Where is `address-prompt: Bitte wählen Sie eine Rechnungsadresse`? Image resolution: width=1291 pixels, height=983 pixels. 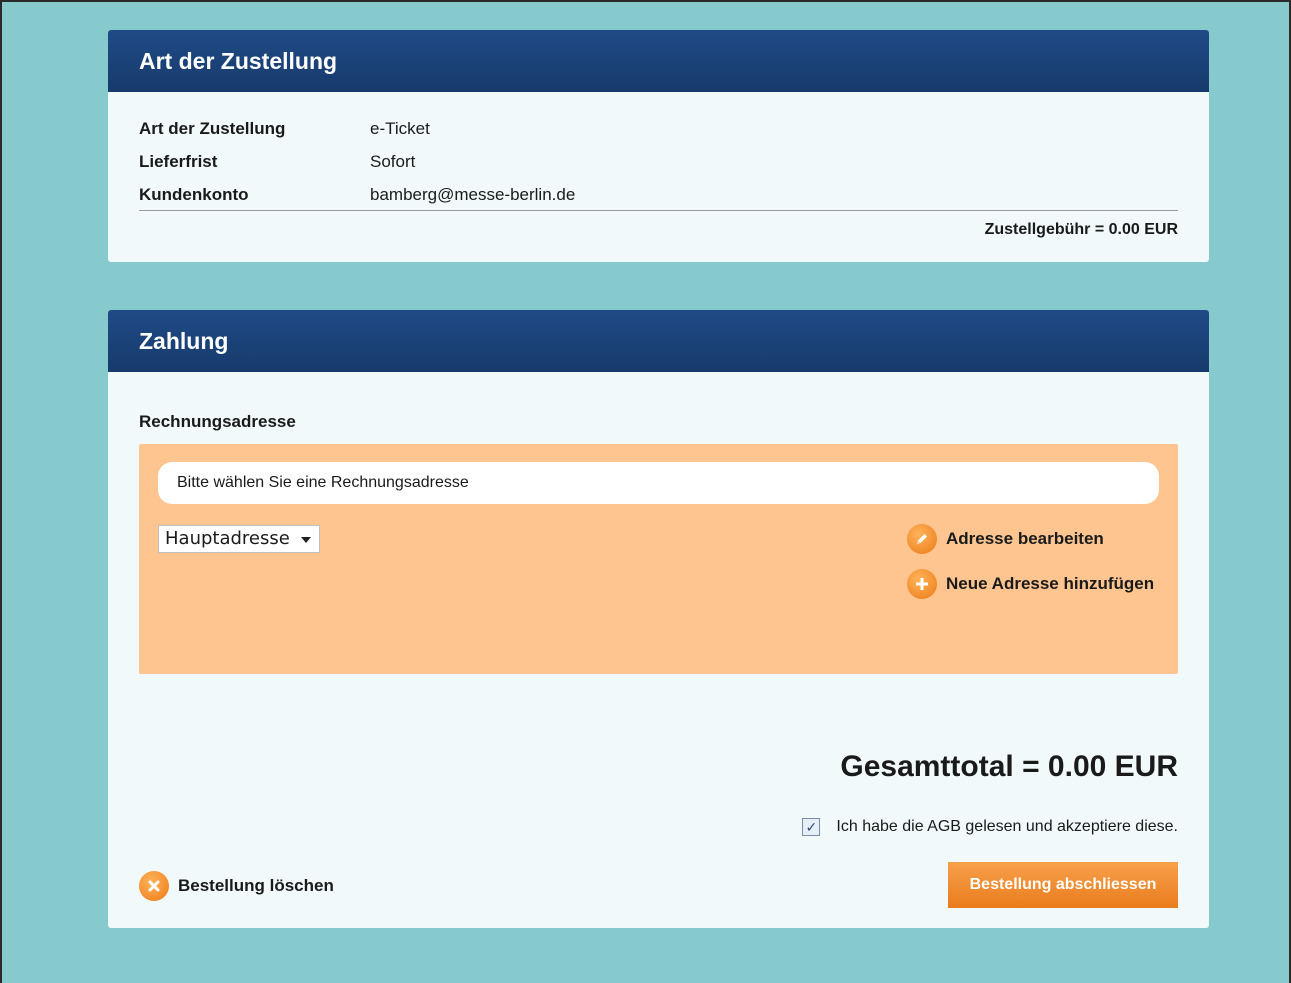
address-prompt: Bitte wählen Sie eine Rechnungsadresse is located at coordinates (658, 483).